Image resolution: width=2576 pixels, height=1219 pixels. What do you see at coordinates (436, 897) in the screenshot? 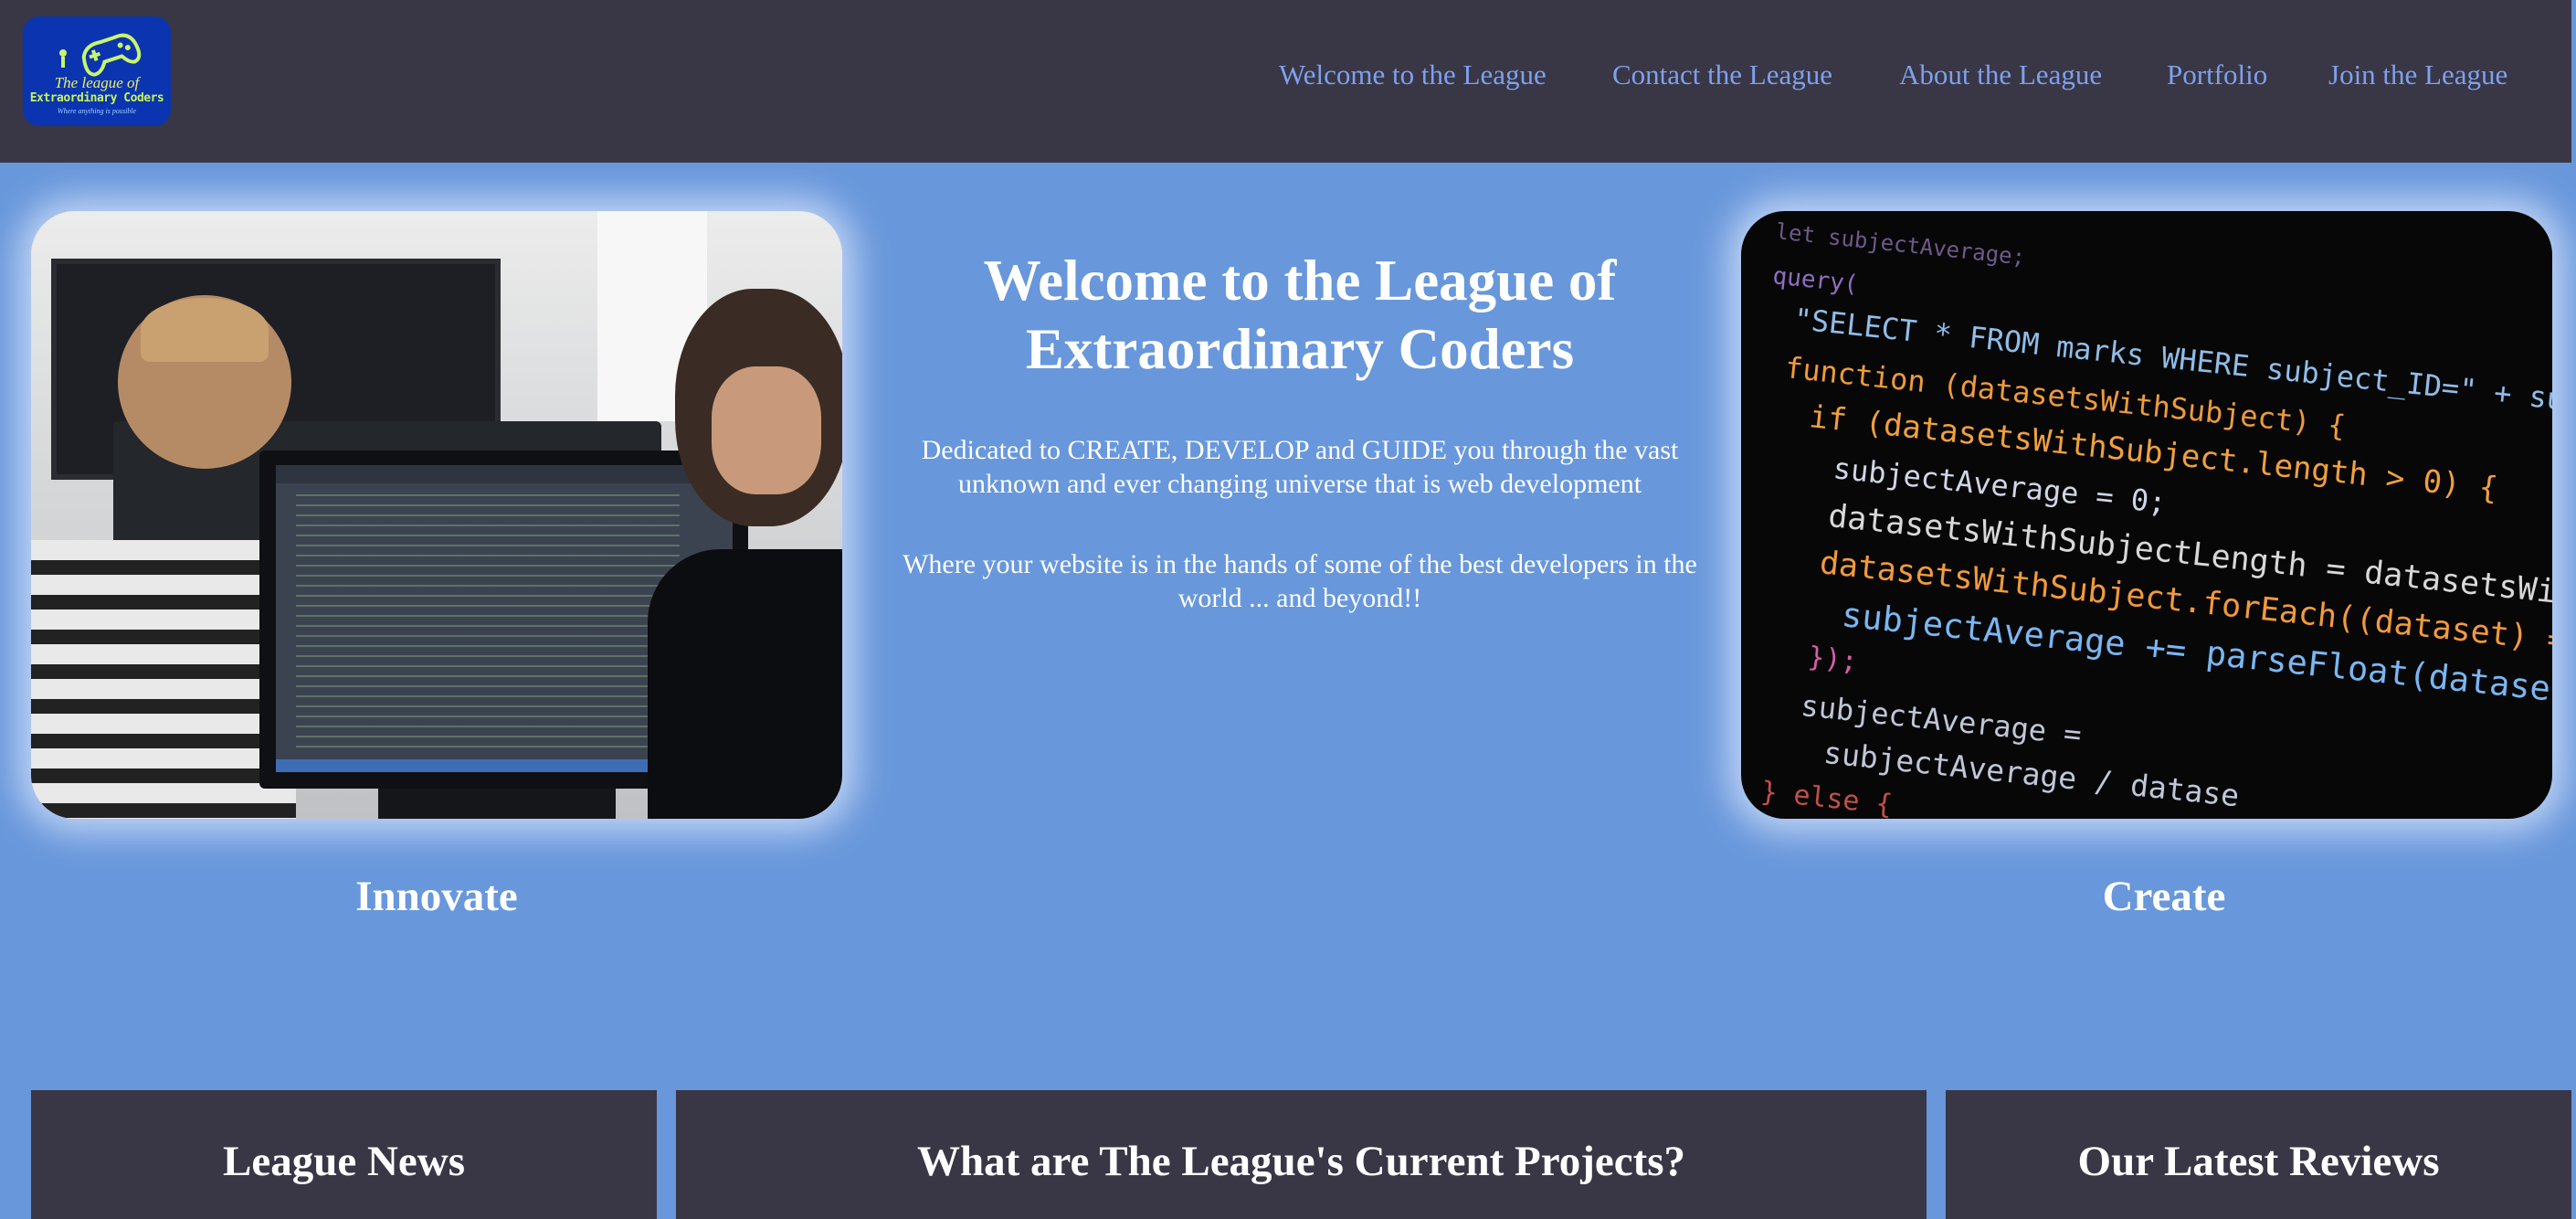
I see `caption-innovate: Innovate` at bounding box center [436, 897].